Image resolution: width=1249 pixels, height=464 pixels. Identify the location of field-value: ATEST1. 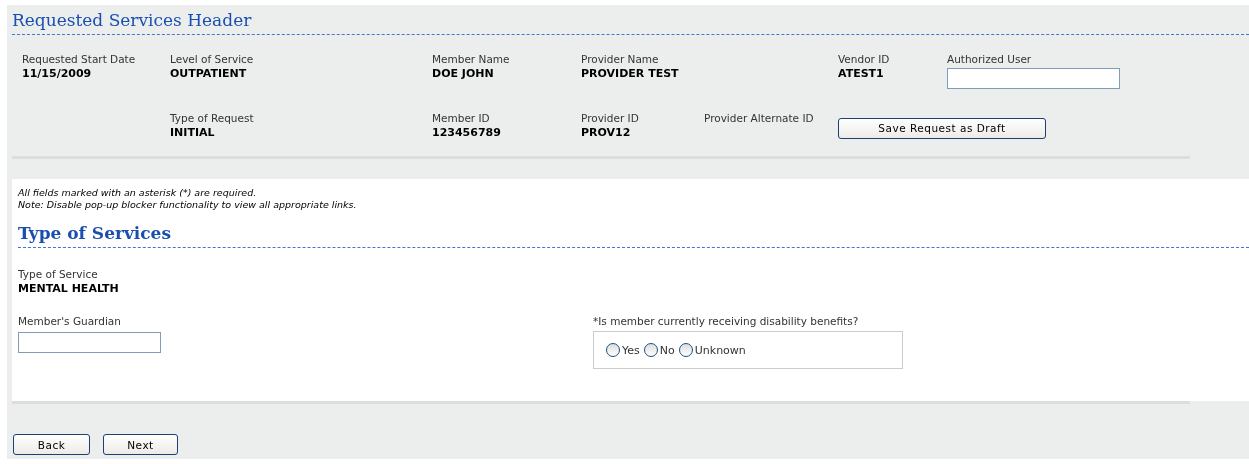
(861, 73).